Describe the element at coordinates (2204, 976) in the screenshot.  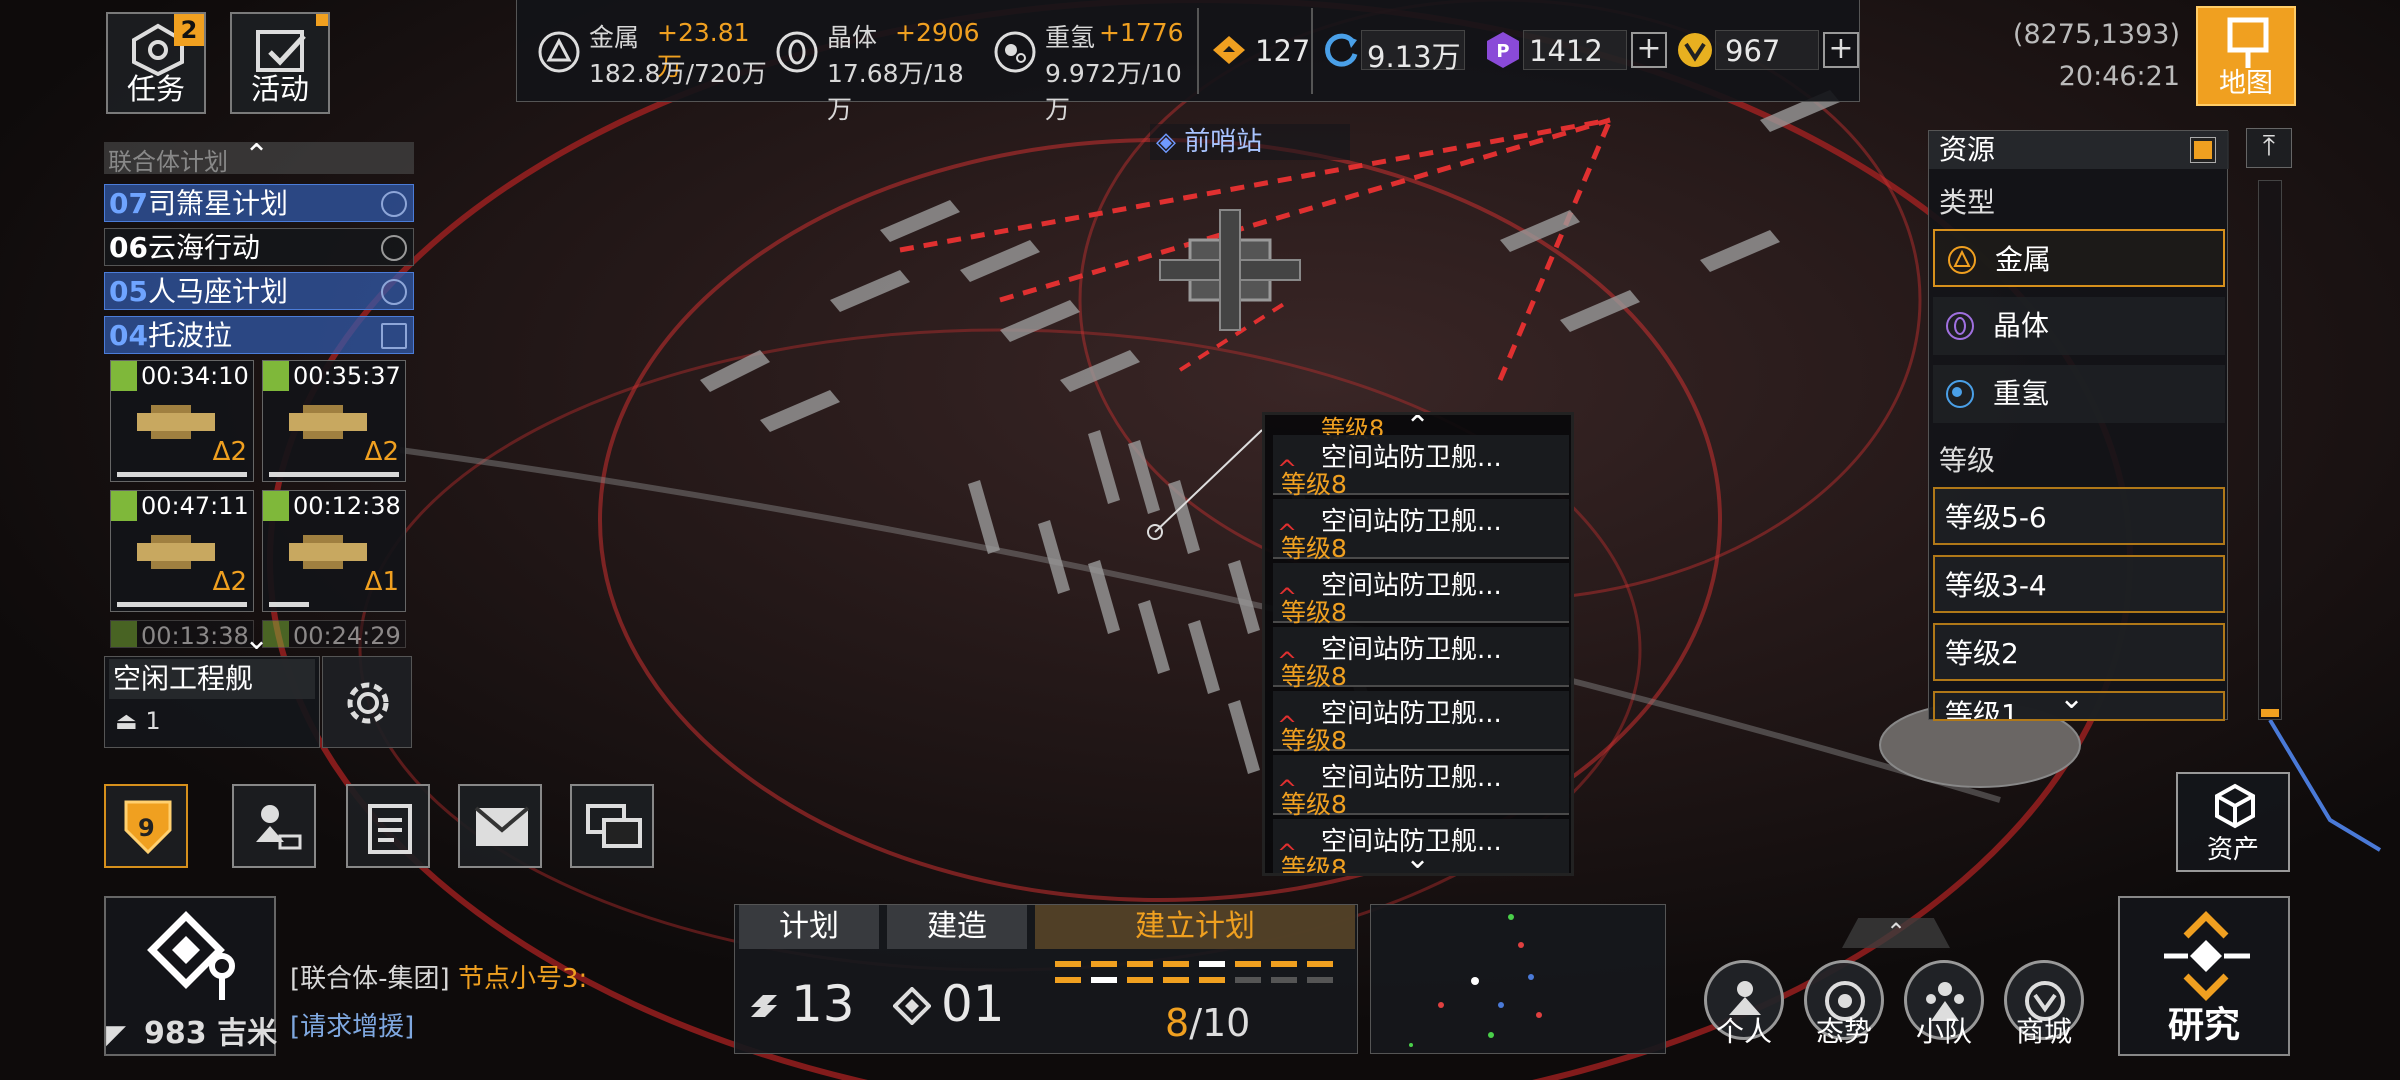
I see `research-button: 研究` at that location.